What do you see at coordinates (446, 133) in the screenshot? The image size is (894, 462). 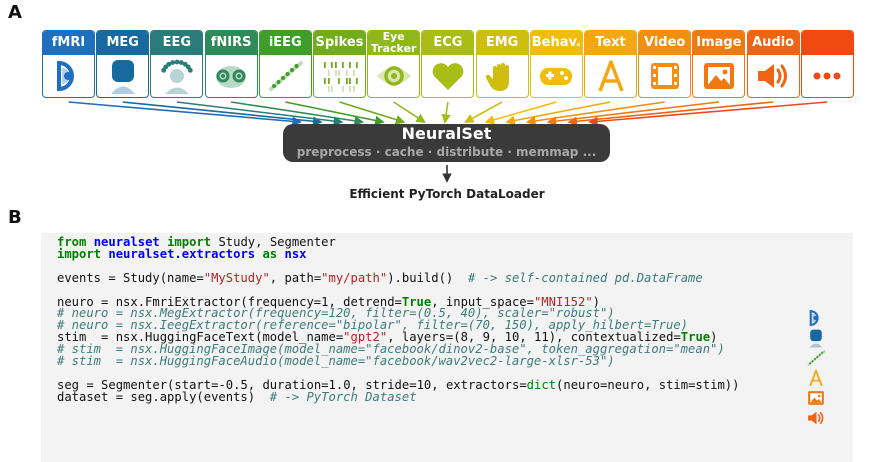 I see `neuralset-title: NeuralSet` at bounding box center [446, 133].